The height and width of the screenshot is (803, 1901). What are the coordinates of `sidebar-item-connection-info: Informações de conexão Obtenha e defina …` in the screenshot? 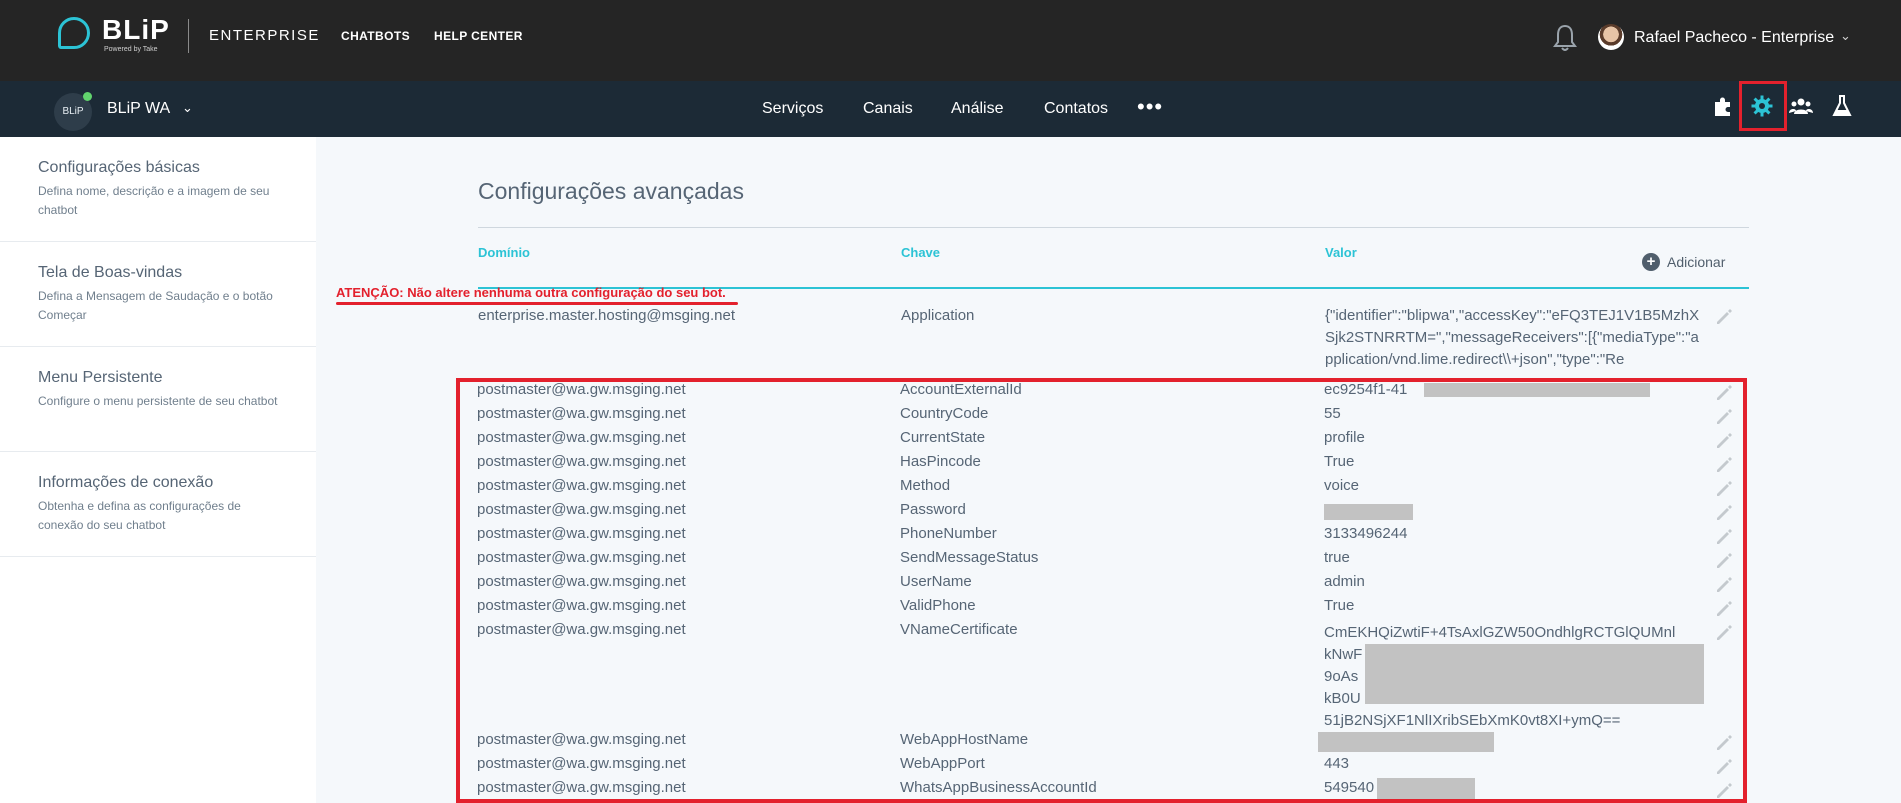 It's located at (158, 504).